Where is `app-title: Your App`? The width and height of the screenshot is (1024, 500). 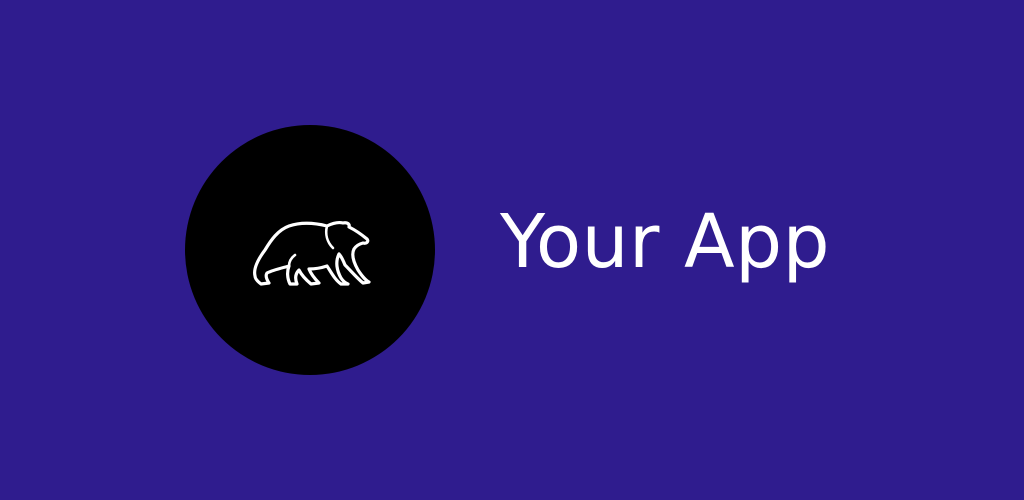
app-title: Your App is located at coordinates (665, 242).